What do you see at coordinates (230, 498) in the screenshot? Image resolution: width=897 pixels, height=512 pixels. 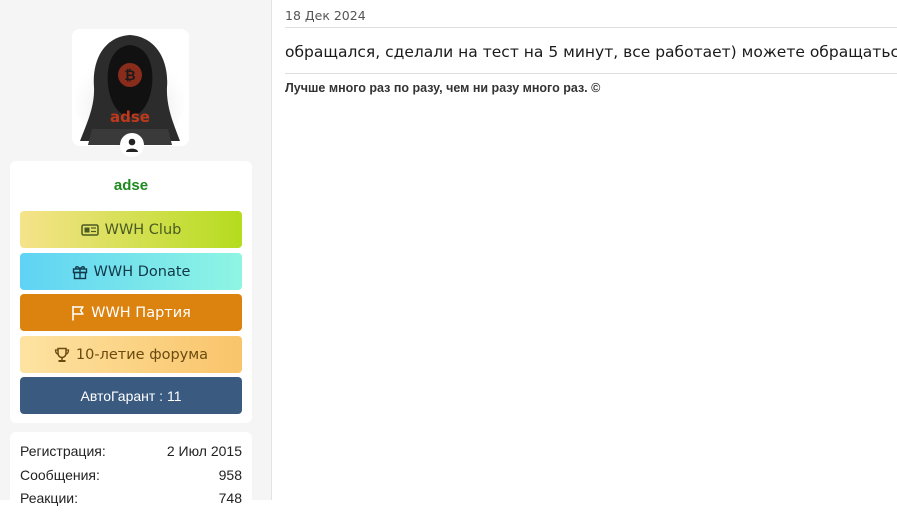 I see `stat-value: 748` at bounding box center [230, 498].